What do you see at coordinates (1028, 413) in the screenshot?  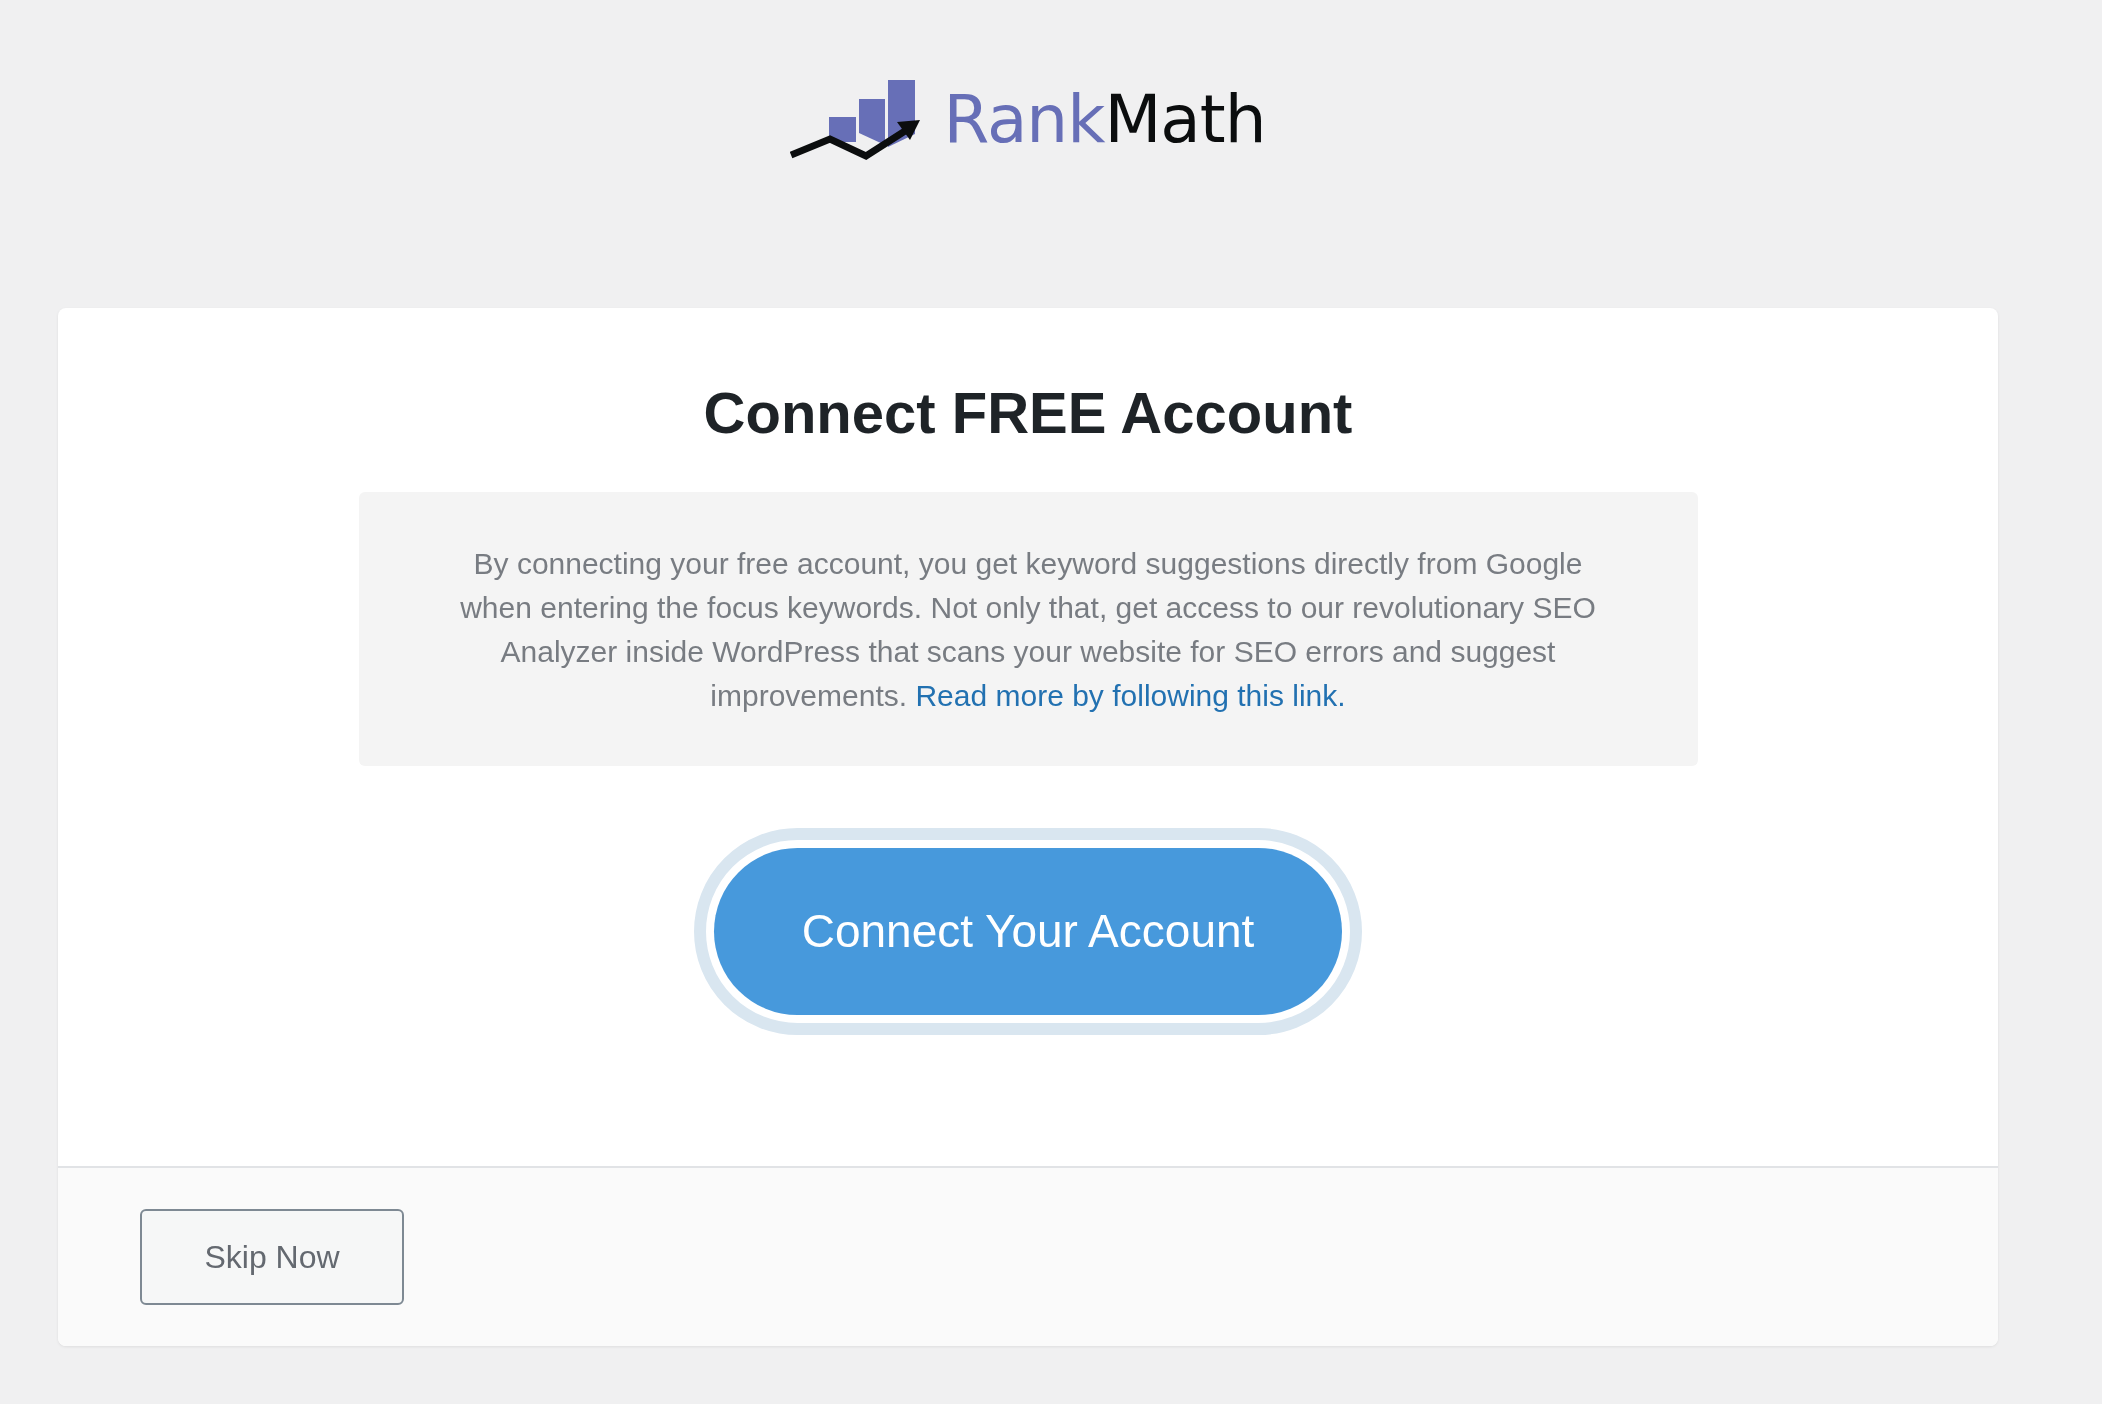 I see `card-title: Connect FREE Account` at bounding box center [1028, 413].